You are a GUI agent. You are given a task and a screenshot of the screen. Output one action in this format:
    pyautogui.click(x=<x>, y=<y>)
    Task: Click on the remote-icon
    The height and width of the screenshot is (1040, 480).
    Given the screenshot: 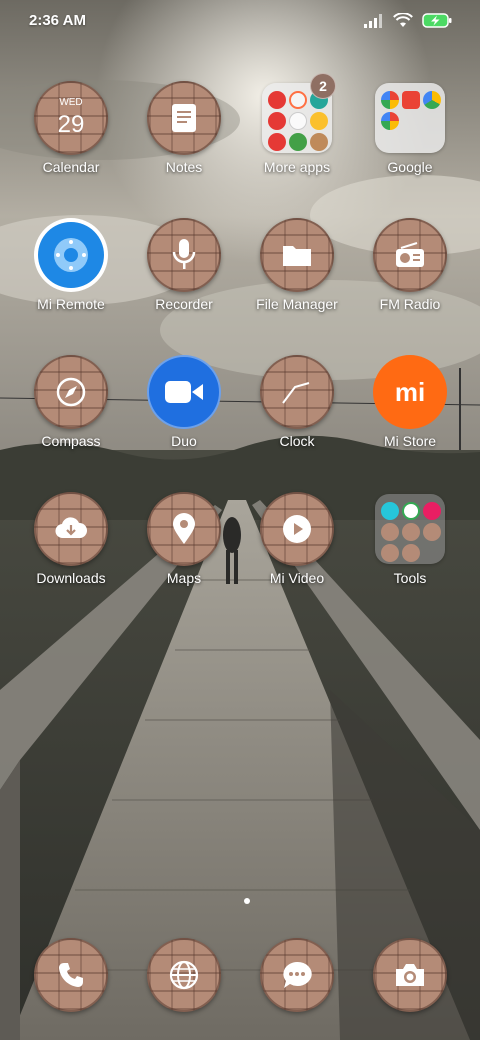 What is the action you would take?
    pyautogui.click(x=71, y=255)
    